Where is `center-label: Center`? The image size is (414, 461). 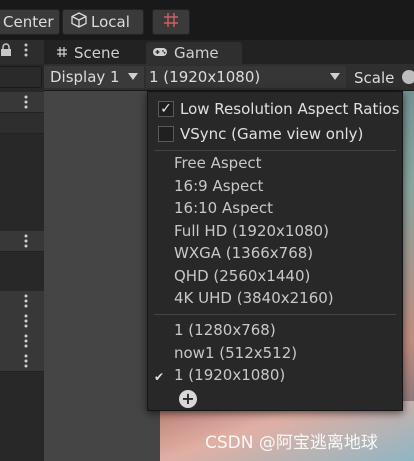 center-label: Center is located at coordinates (28, 22).